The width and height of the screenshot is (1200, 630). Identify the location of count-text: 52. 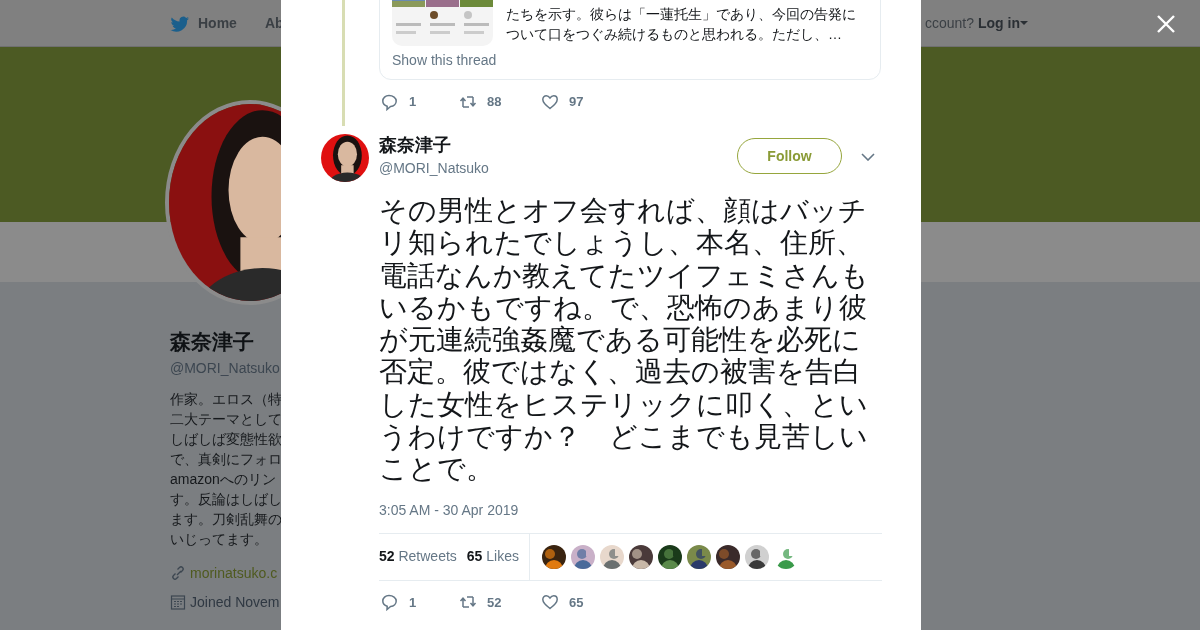
(494, 602).